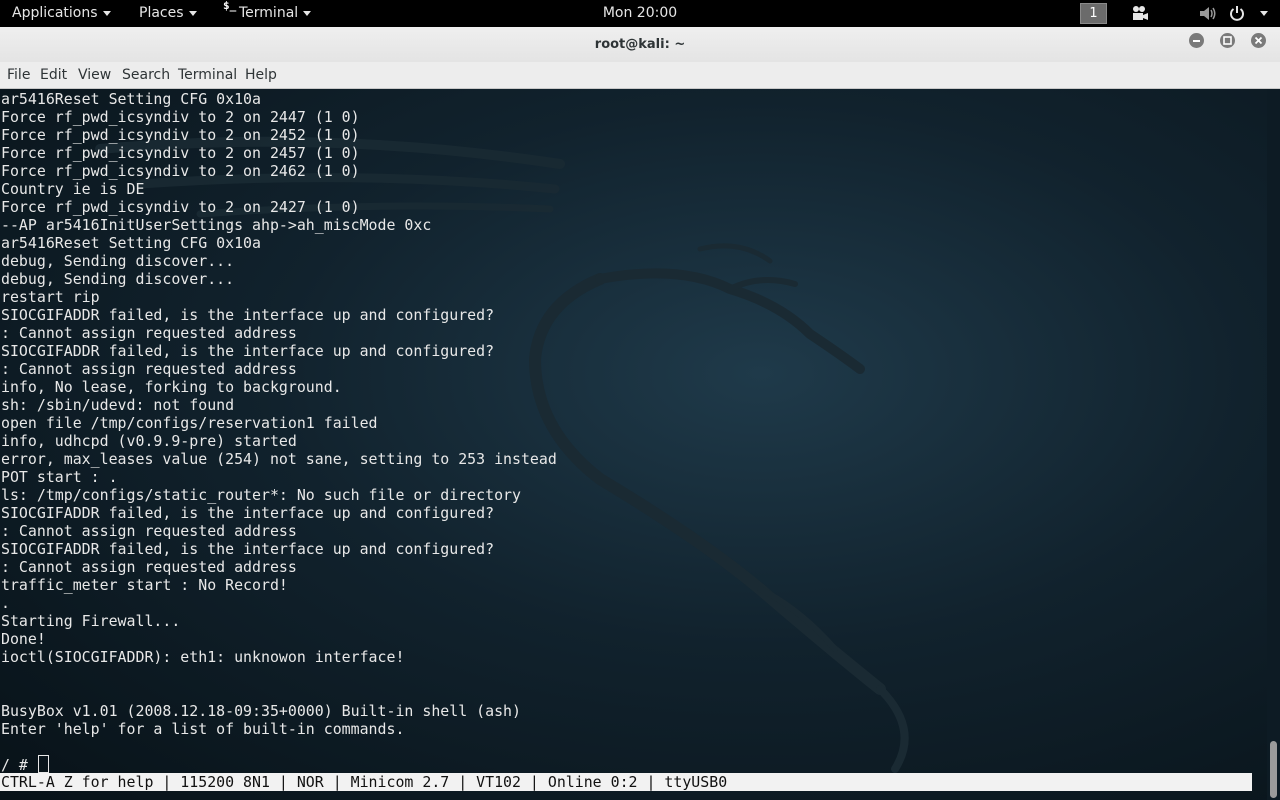 The width and height of the screenshot is (1280, 800). Describe the element at coordinates (180, 153) in the screenshot. I see `terminal-line: Force rf_pwd_icsyndiv to 2 on 2457 (1 0)` at that location.